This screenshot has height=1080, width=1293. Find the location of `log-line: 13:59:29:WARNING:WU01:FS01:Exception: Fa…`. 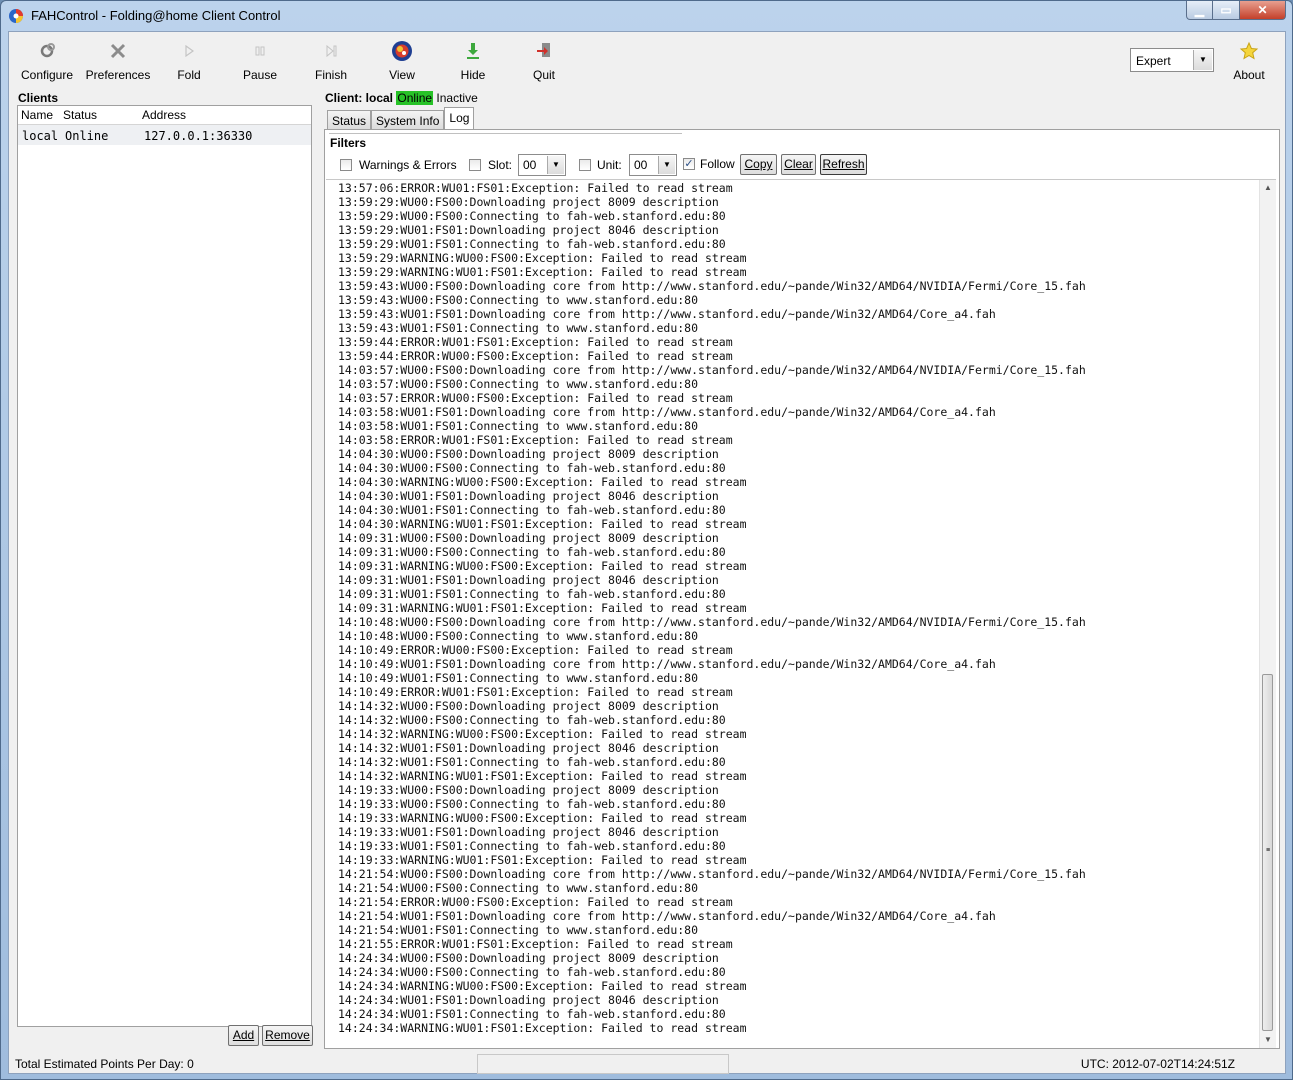

log-line: 13:59:29:WARNING:WU01:FS01:Exception: Fa… is located at coordinates (542, 272).